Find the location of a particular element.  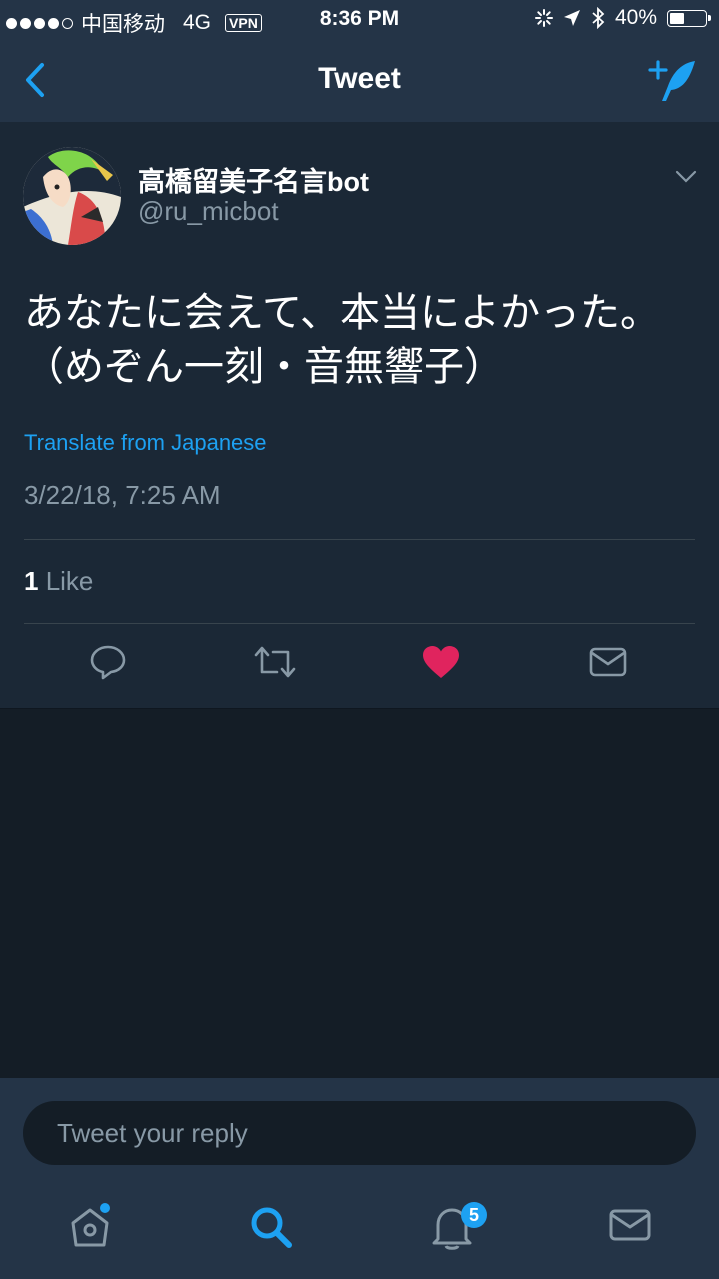

tweet-author-handle: @ru_micbot is located at coordinates (208, 211).